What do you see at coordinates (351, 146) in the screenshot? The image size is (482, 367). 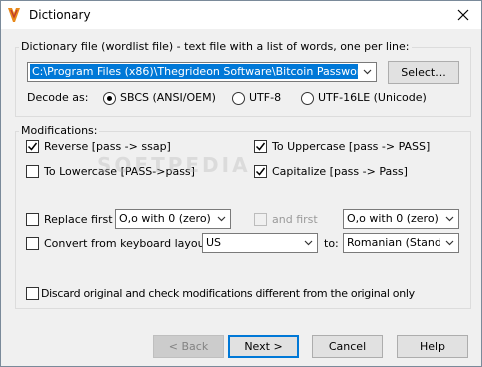 I see `to-uppercase-label: To Uppercase [pass -> PASS]` at bounding box center [351, 146].